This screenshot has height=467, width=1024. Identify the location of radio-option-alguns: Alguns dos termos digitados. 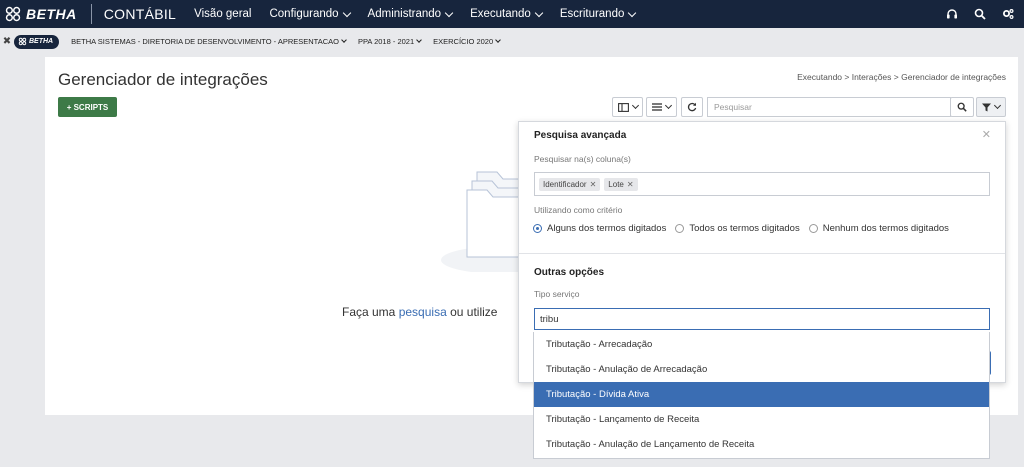
(599, 228).